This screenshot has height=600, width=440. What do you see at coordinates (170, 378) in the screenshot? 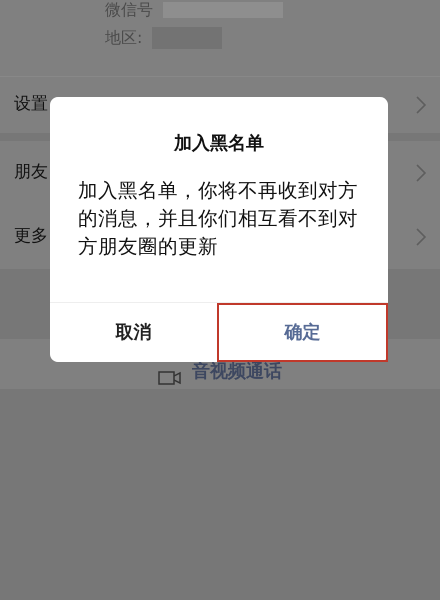
I see `video-camera-icon` at bounding box center [170, 378].